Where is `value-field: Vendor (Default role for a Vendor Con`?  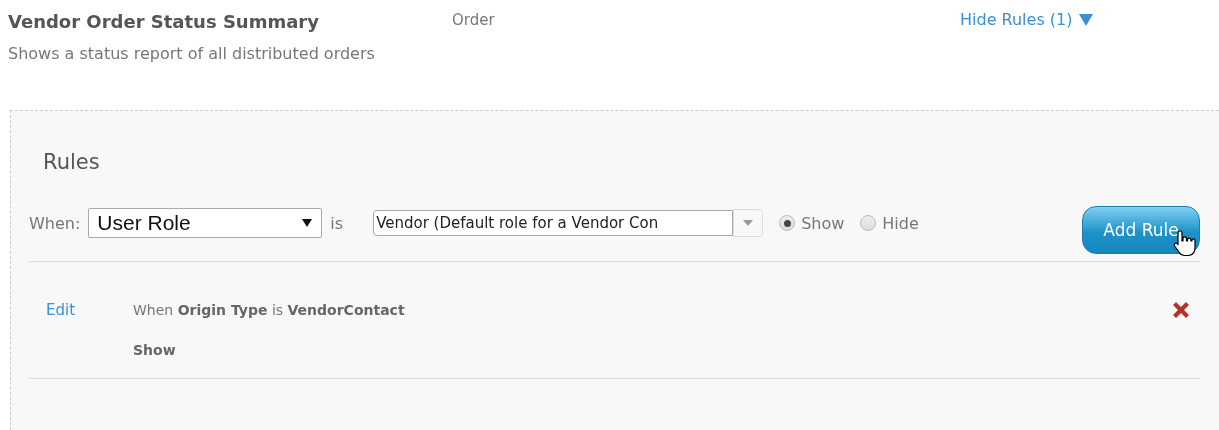 value-field: Vendor (Default role for a Vendor Con is located at coordinates (553, 223).